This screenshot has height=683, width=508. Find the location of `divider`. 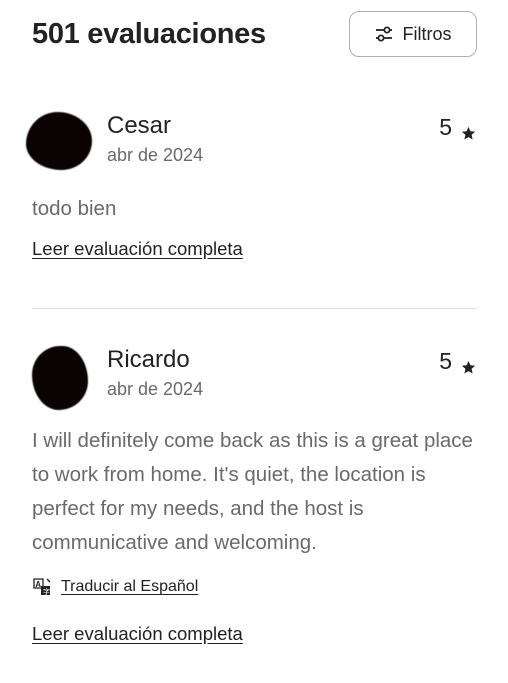

divider is located at coordinates (254, 308).